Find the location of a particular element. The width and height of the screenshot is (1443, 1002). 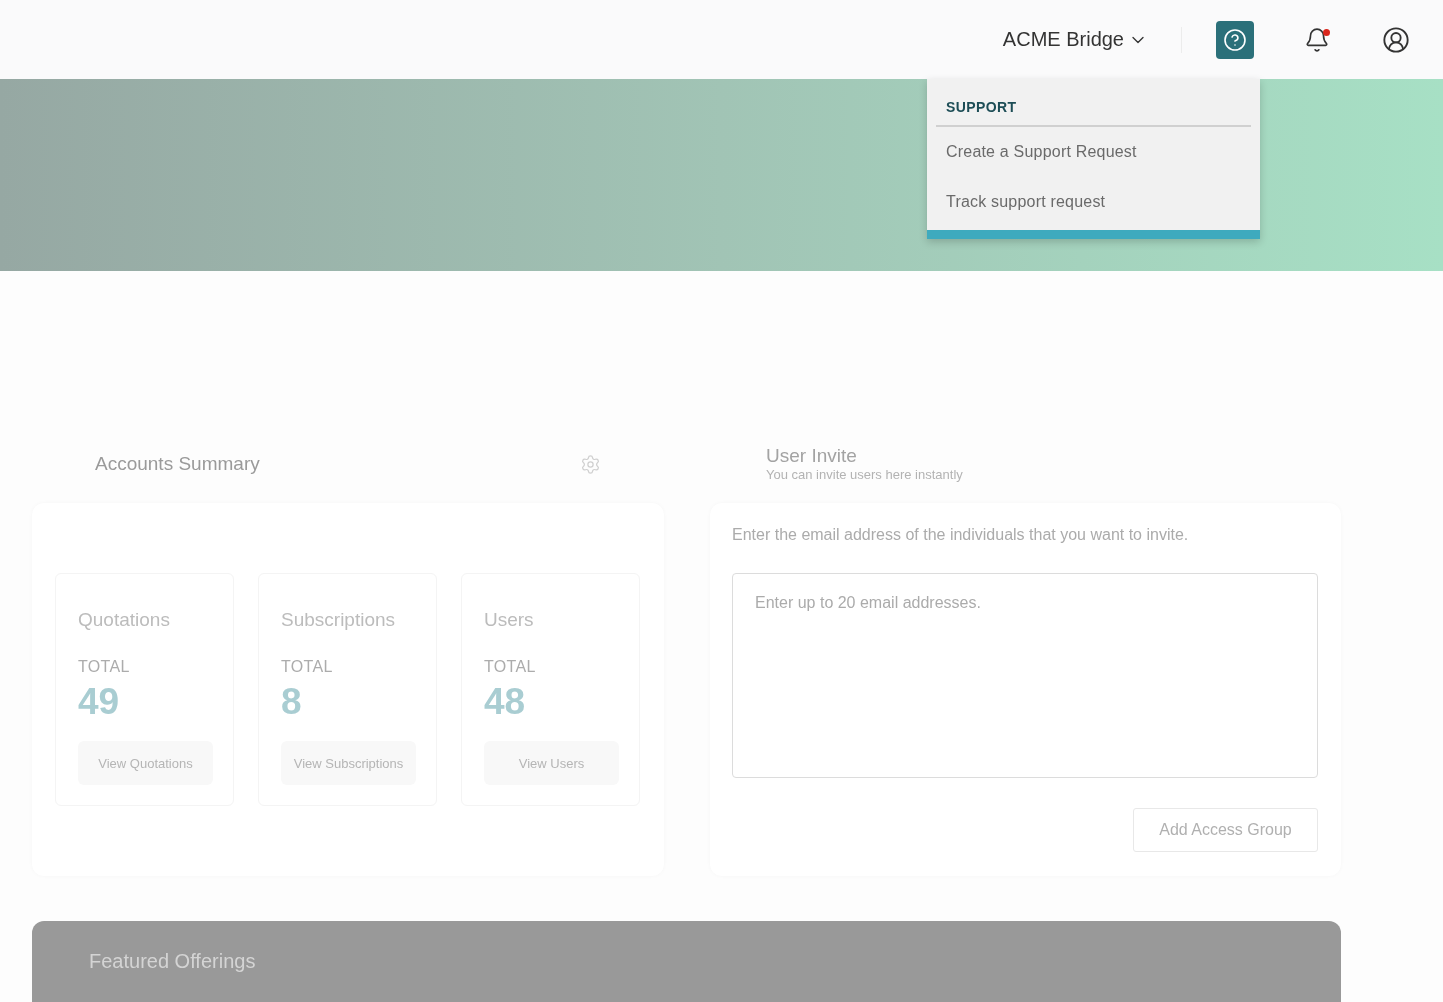

help-button is located at coordinates (1235, 39).